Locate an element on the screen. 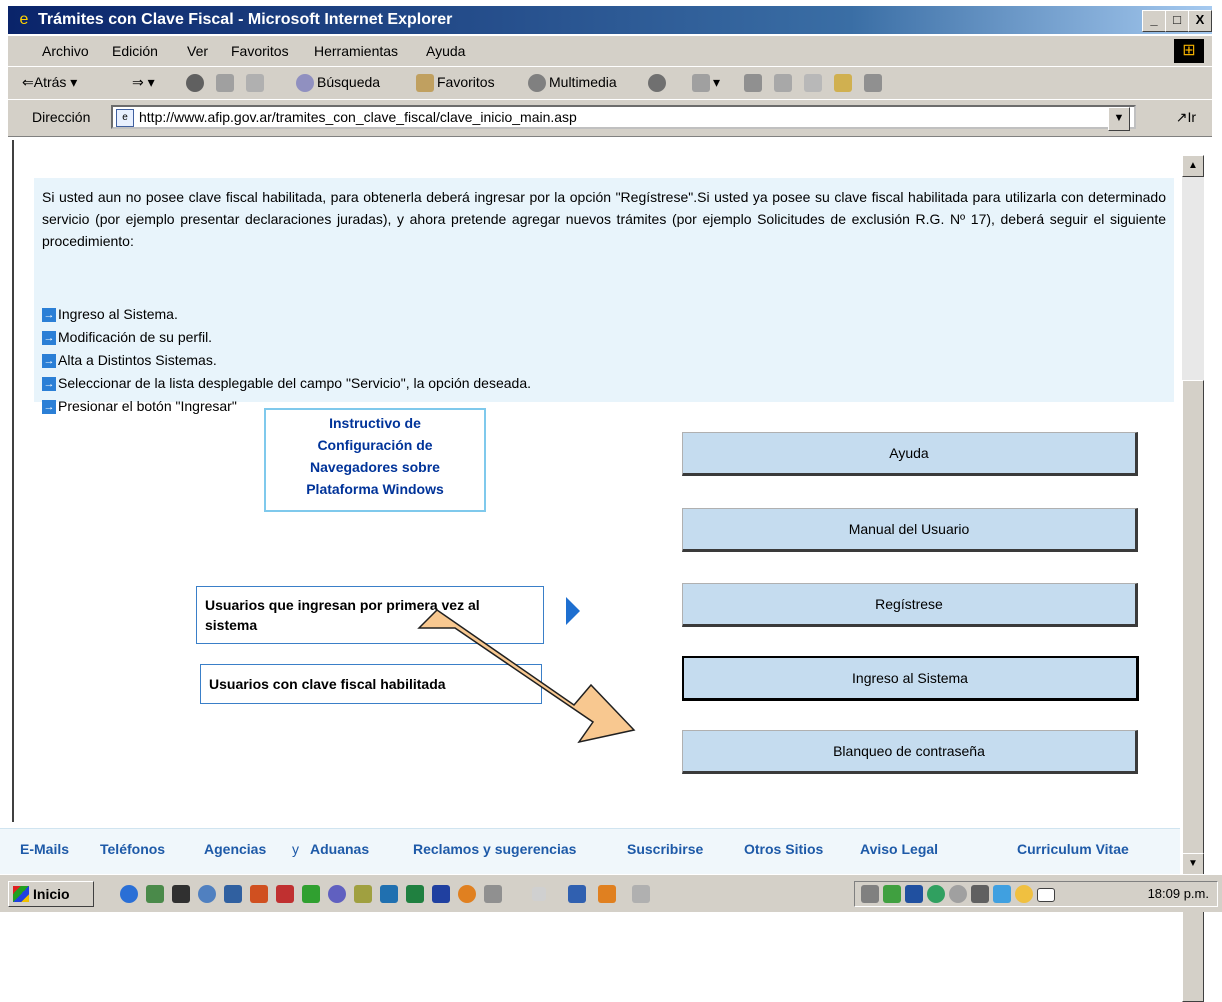  messenger-icon is located at coordinates (843, 83).